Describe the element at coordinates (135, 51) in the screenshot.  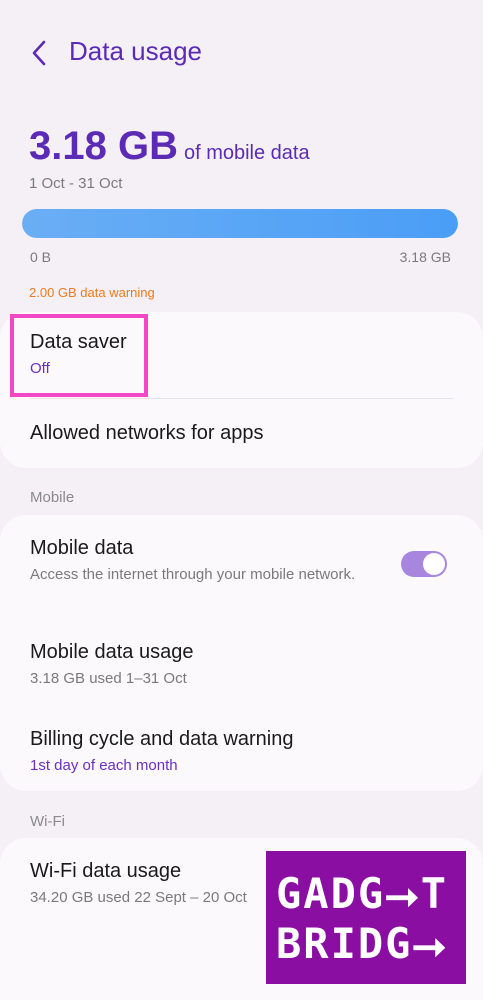
I see `page-title: Data usage` at that location.